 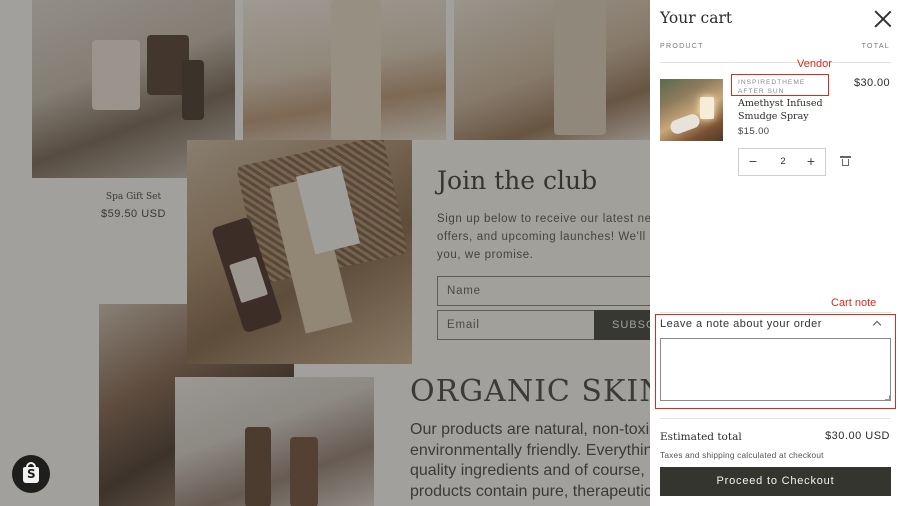 I want to click on quantity-increase-button: +, so click(x=811, y=162).